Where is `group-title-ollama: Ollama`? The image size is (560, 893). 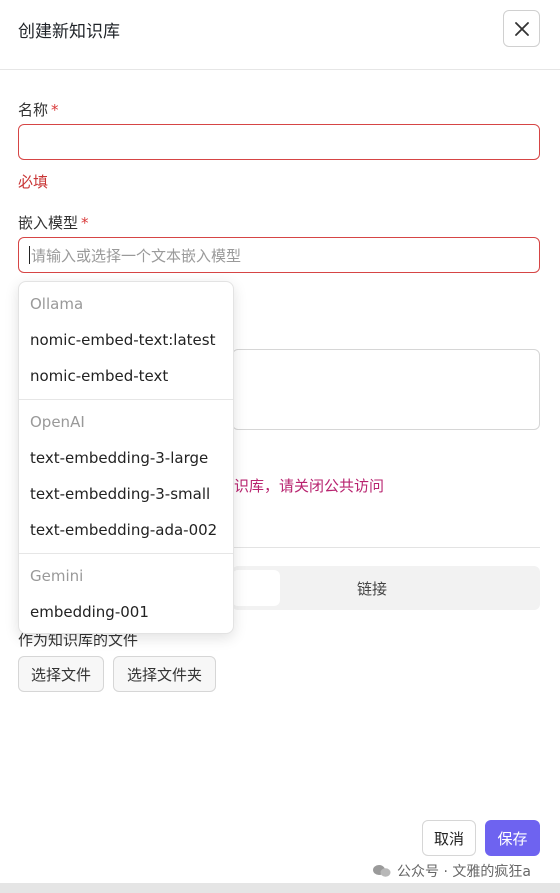 group-title-ollama: Ollama is located at coordinates (57, 304).